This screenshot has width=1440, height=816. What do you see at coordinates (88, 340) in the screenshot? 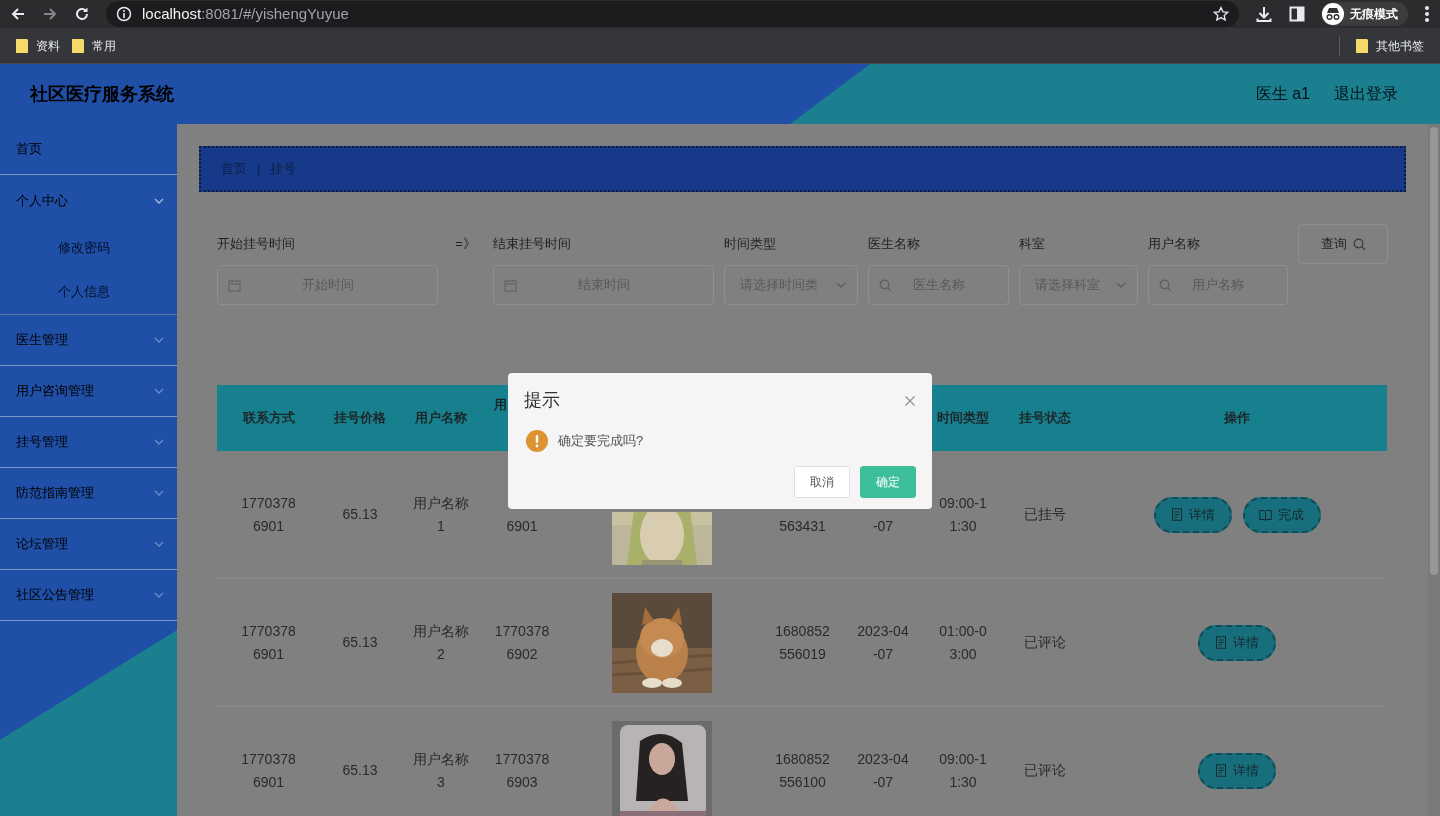
I see `sidebar-item: 医生管理` at bounding box center [88, 340].